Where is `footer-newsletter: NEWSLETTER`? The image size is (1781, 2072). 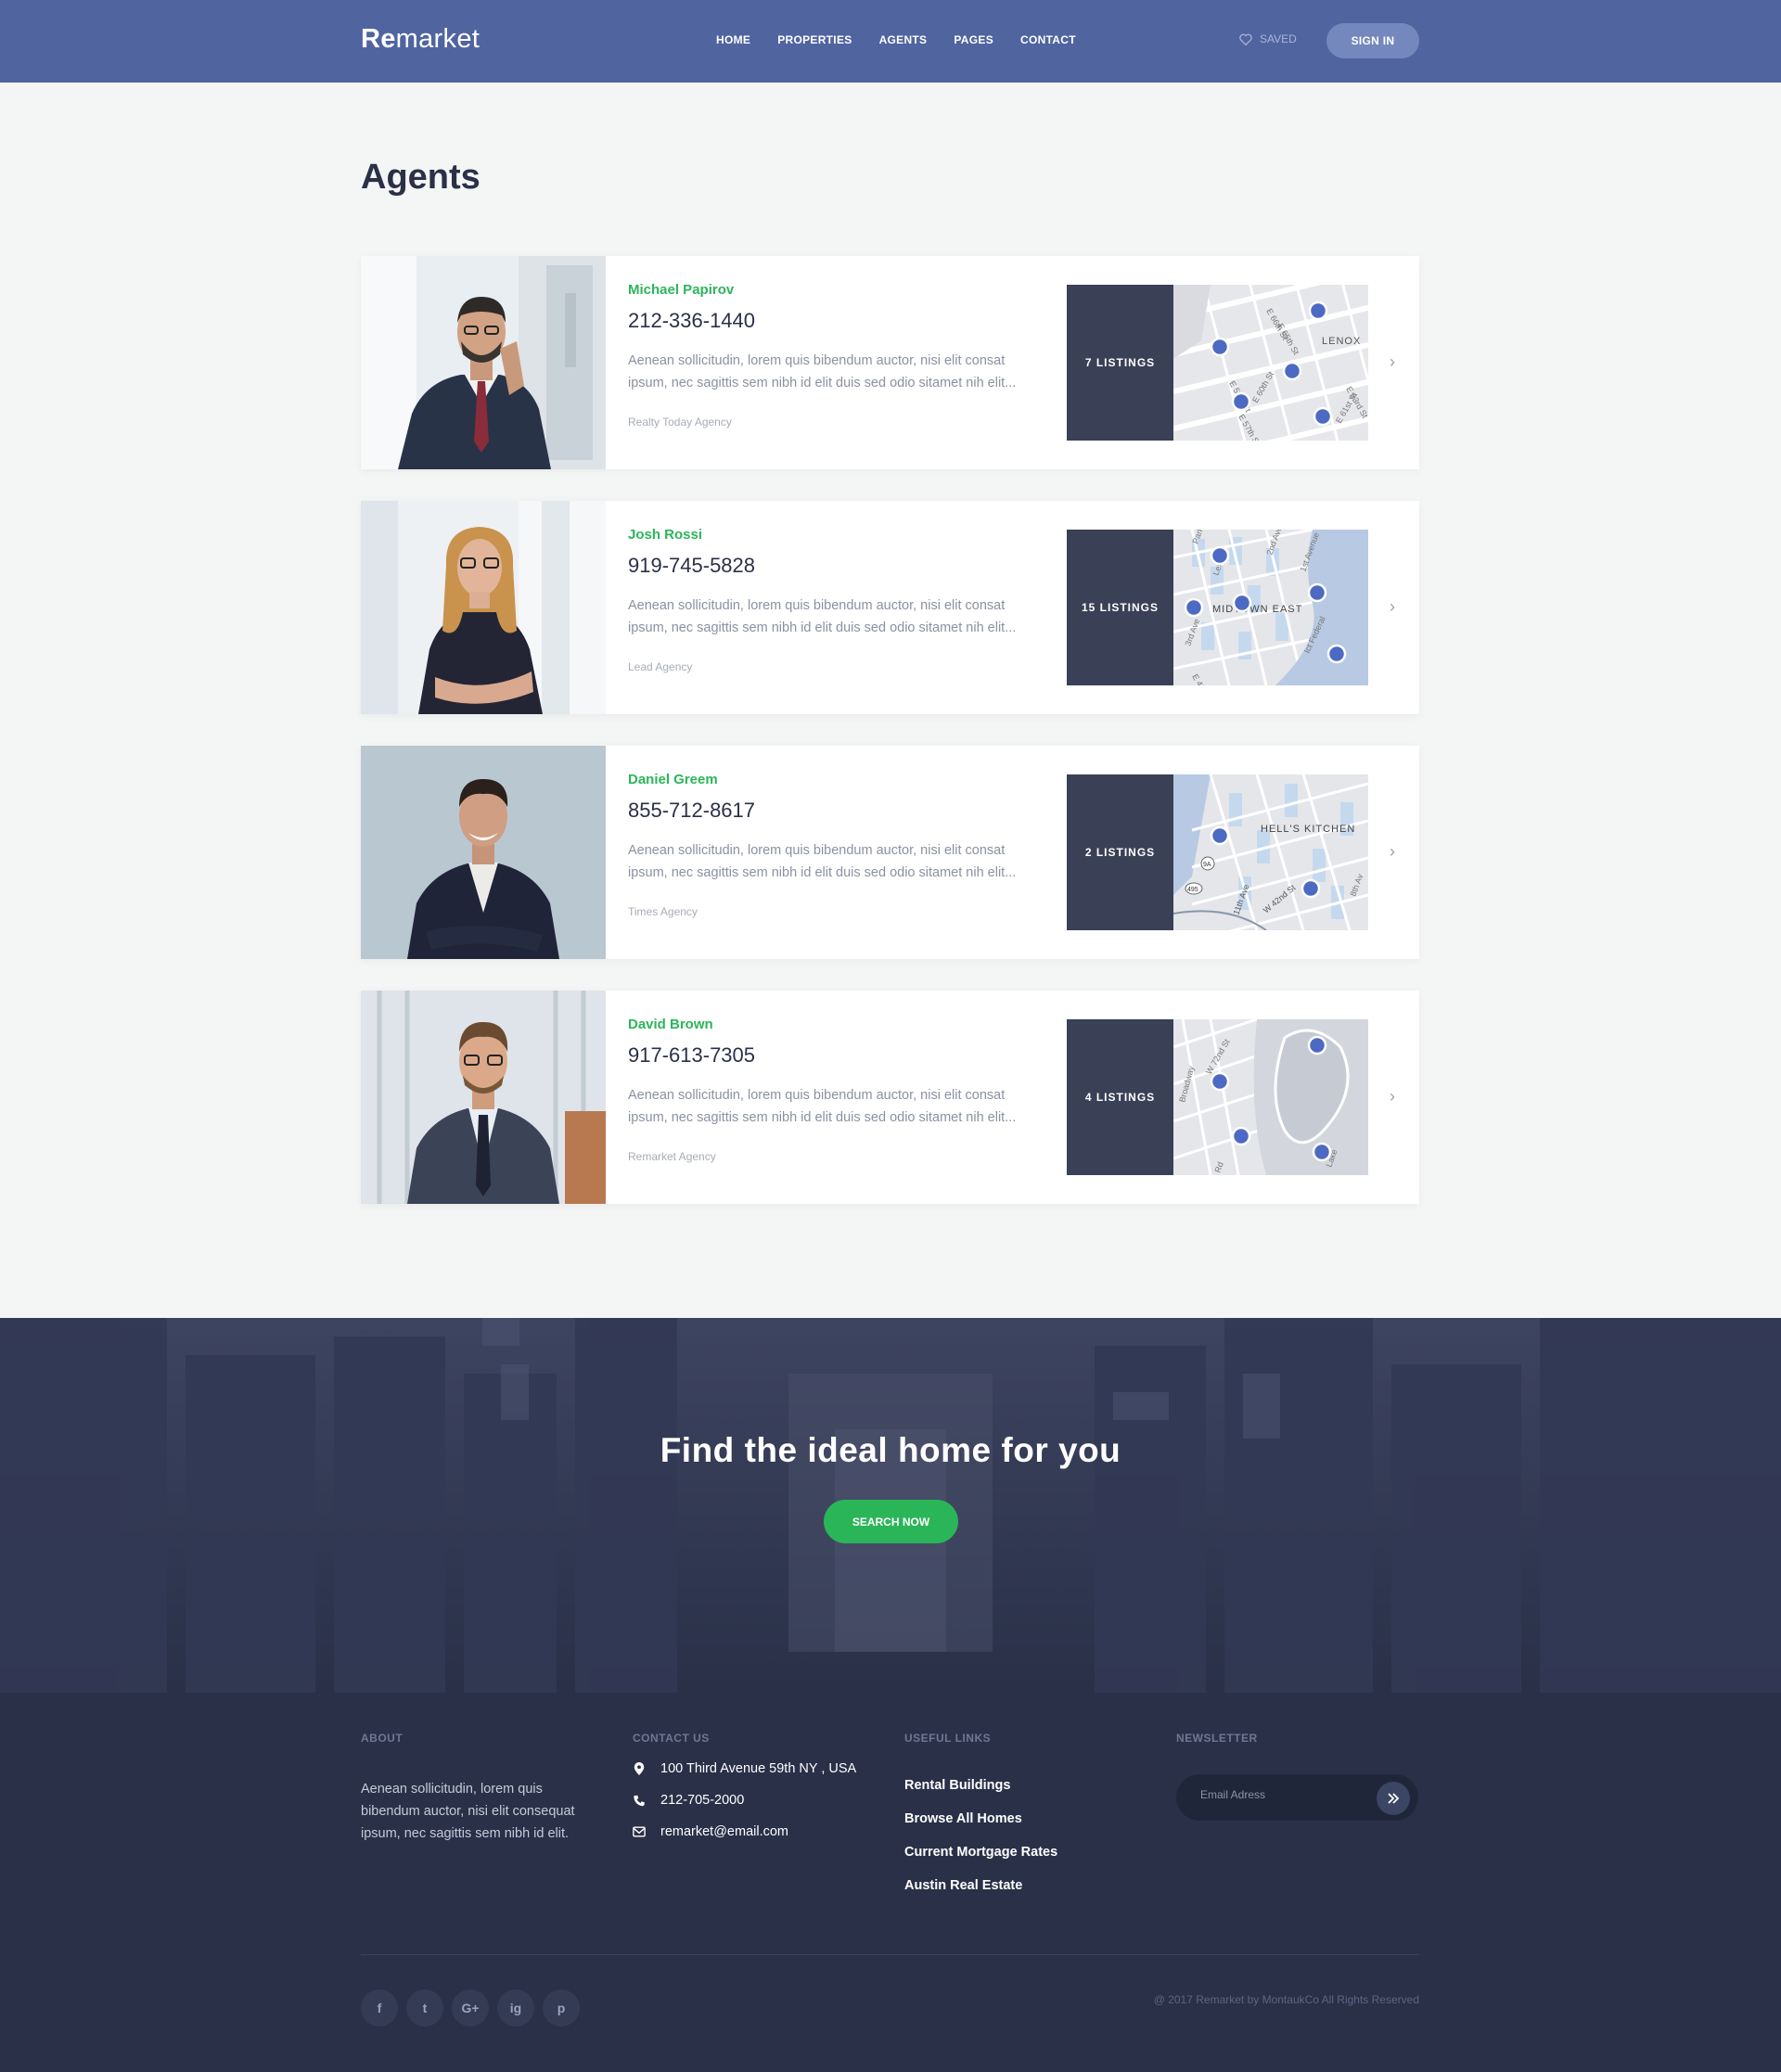 footer-newsletter: NEWSLETTER is located at coordinates (1297, 1776).